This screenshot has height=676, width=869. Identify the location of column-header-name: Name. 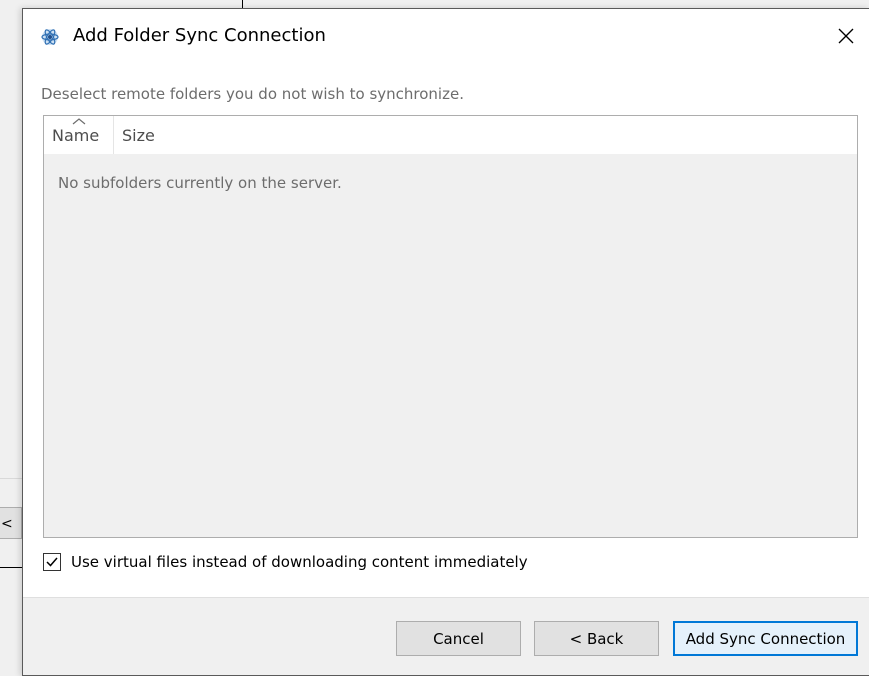
(79, 135).